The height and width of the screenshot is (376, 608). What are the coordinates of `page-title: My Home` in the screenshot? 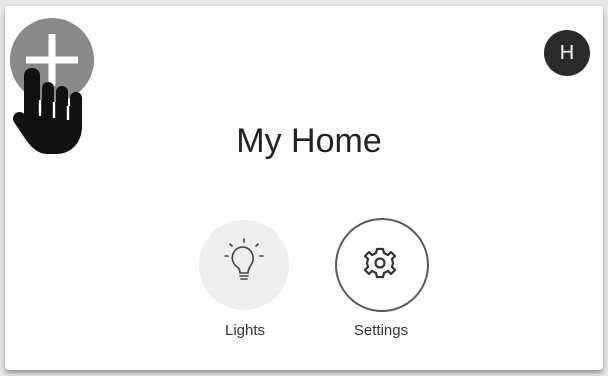 It's located at (309, 141).